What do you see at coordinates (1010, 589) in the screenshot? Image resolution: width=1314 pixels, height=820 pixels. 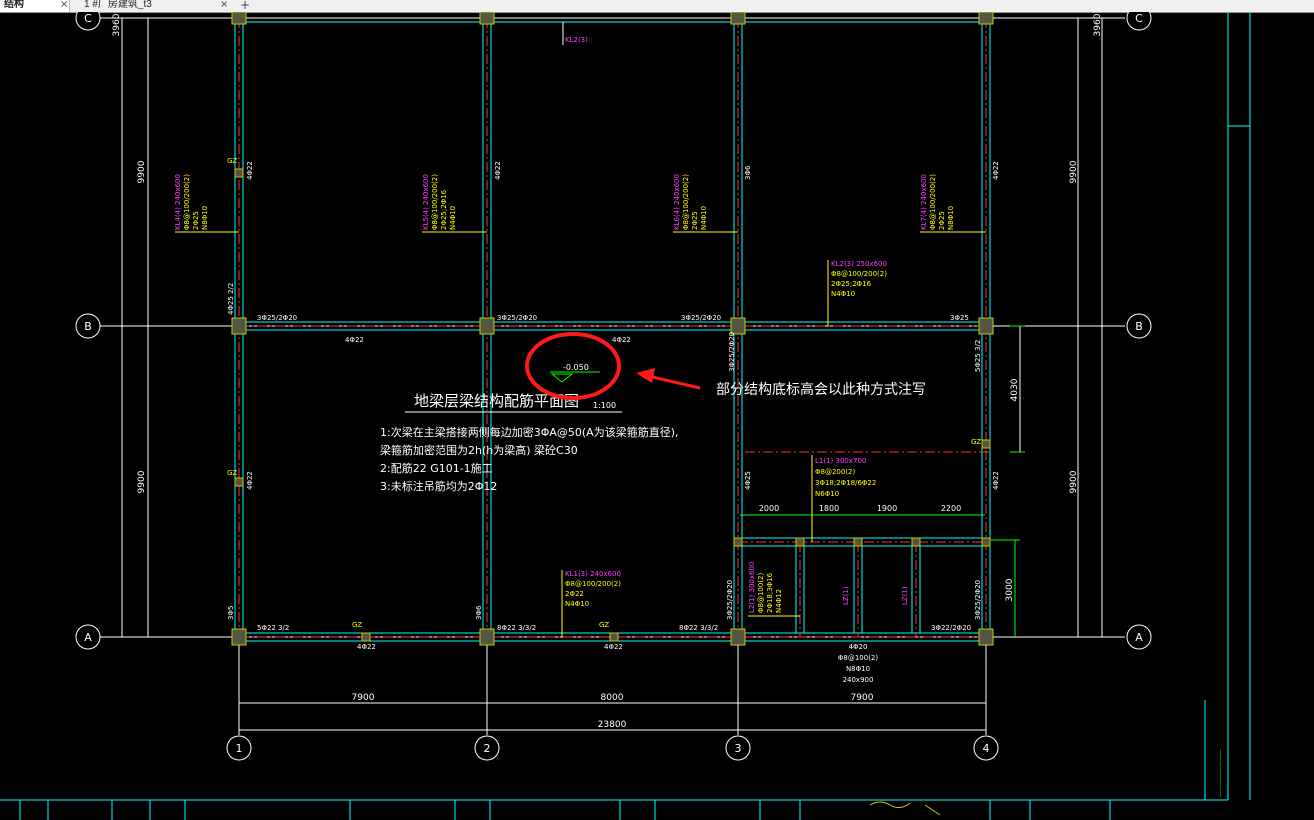 I see `dim-sub-2: 3000` at bounding box center [1010, 589].